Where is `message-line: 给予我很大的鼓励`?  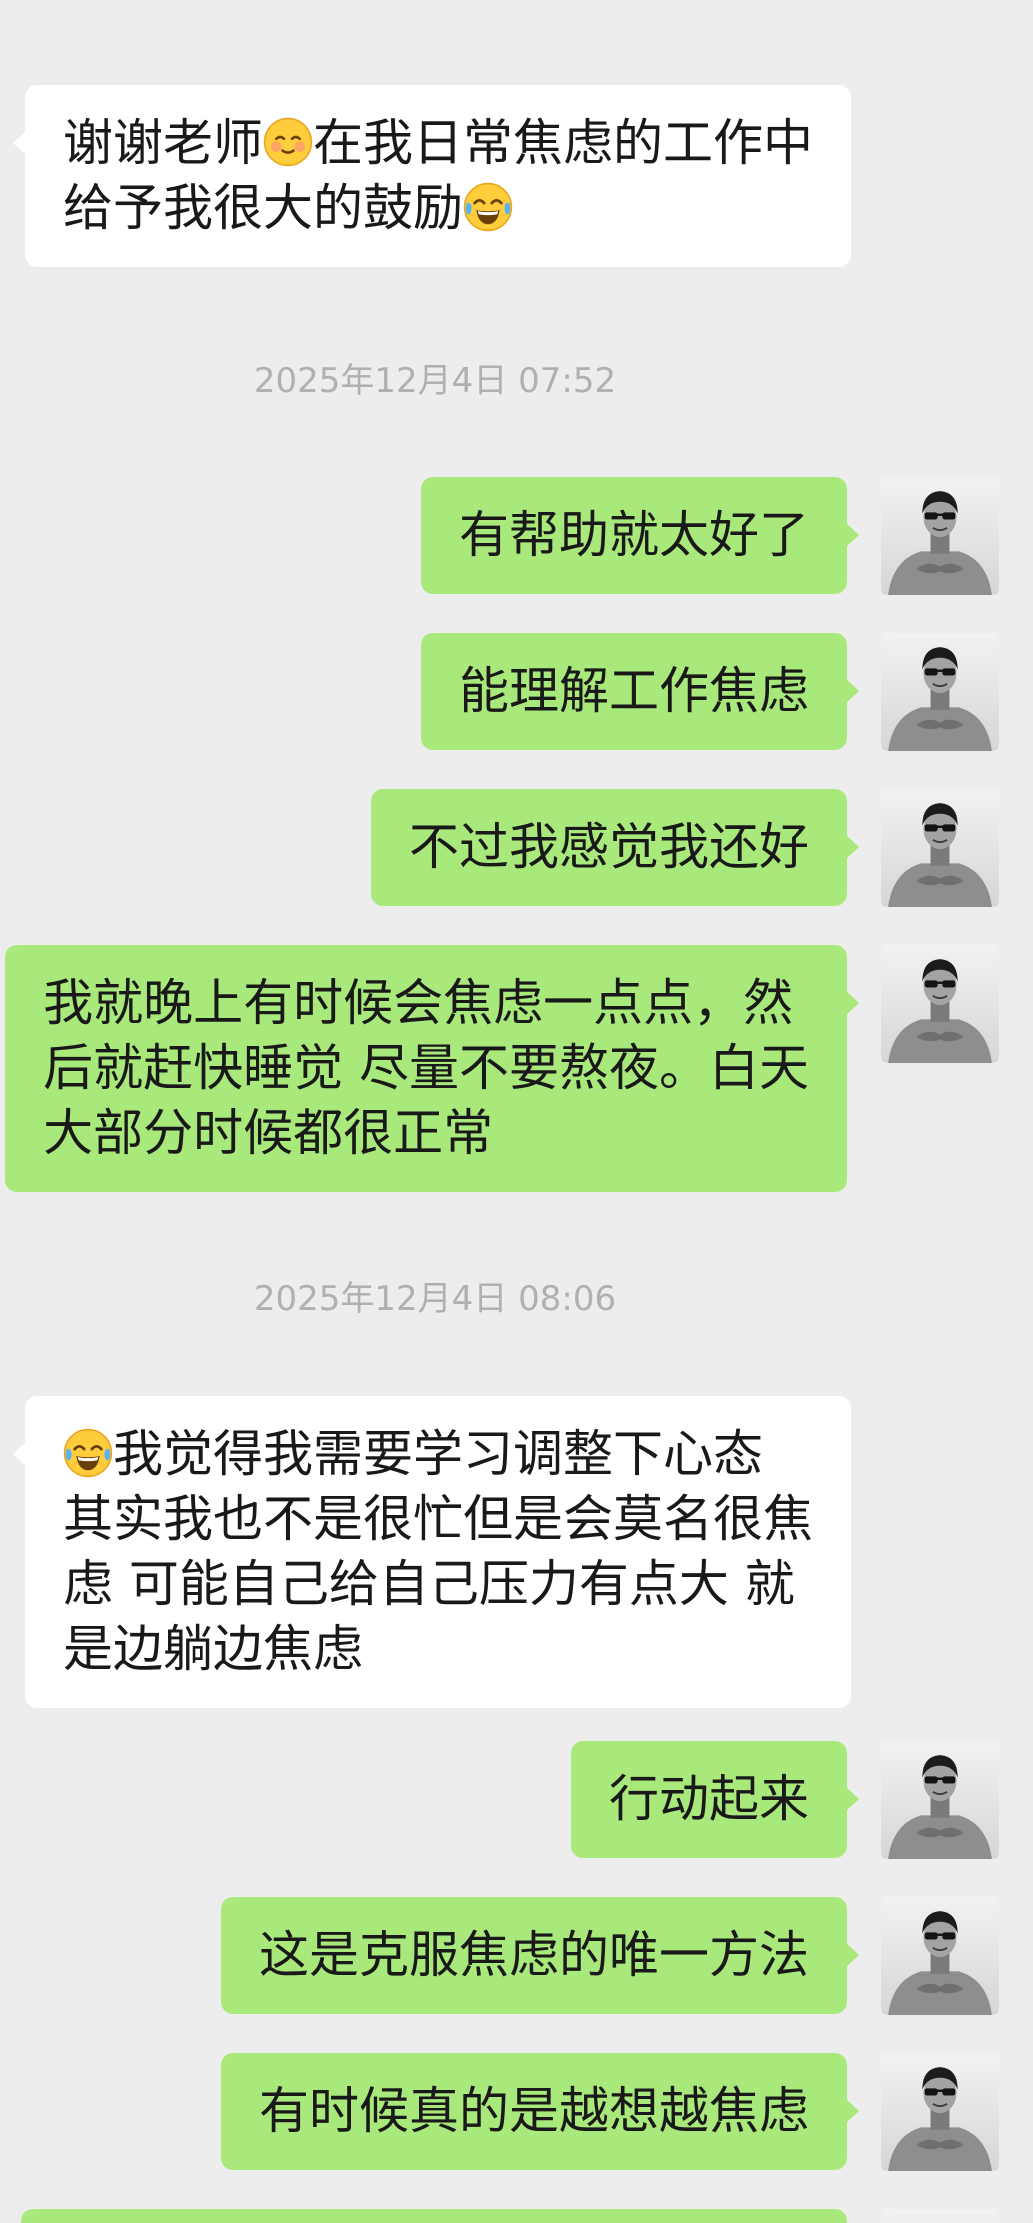 message-line: 给予我很大的鼓励 is located at coordinates (438, 208).